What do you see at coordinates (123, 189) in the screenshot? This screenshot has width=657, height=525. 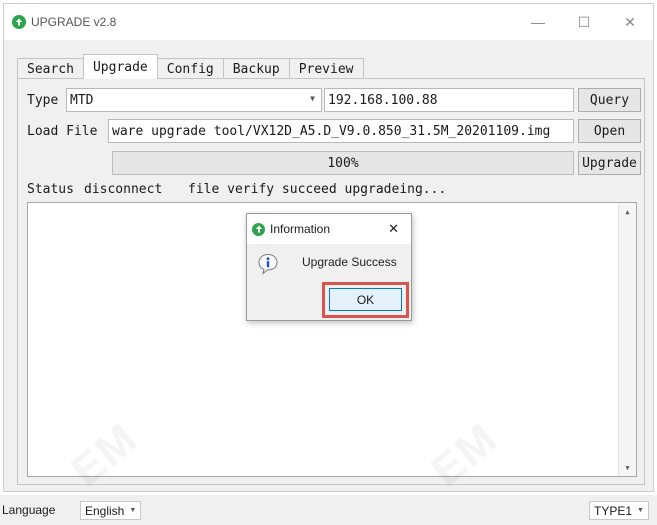 I see `status-connection: disconnect` at bounding box center [123, 189].